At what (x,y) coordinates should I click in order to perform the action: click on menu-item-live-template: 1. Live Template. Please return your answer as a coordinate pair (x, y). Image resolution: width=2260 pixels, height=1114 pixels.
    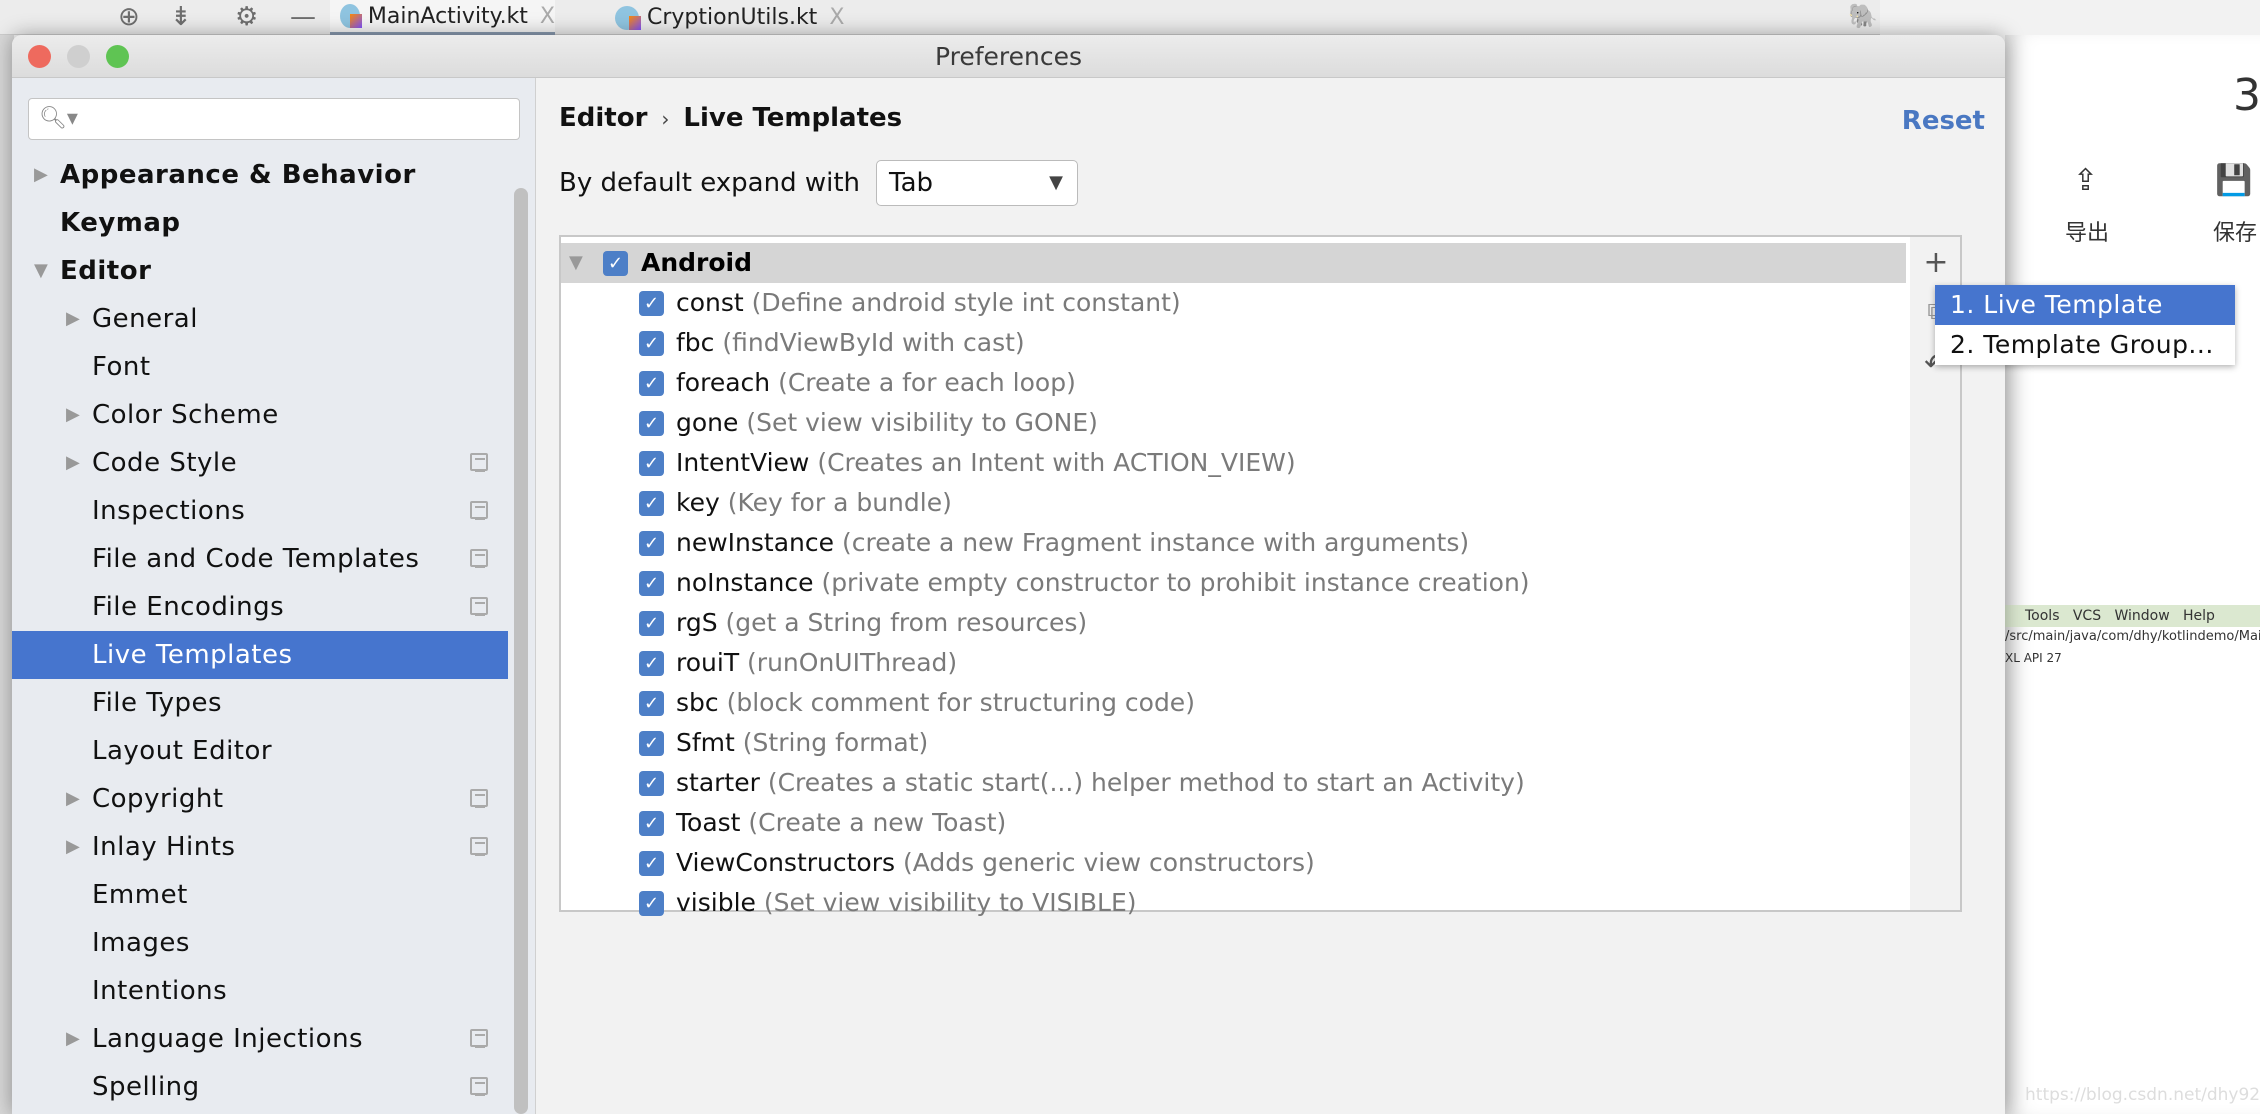
    Looking at the image, I should click on (2085, 305).